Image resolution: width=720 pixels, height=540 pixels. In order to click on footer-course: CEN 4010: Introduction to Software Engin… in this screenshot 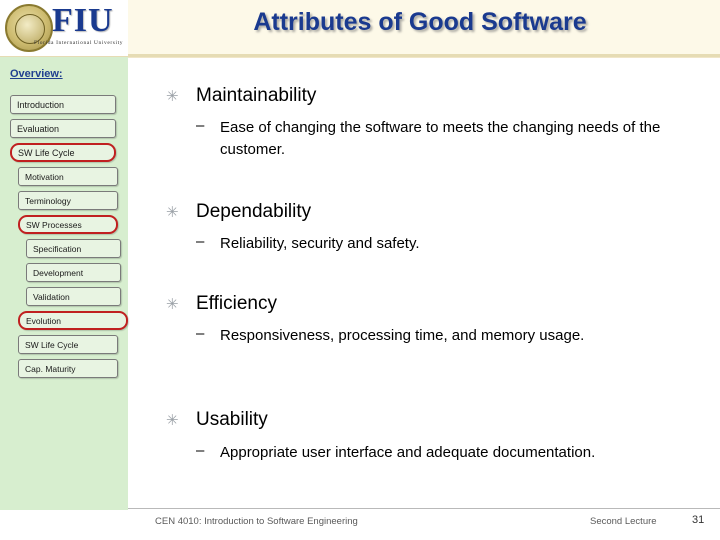, I will do `click(256, 521)`.